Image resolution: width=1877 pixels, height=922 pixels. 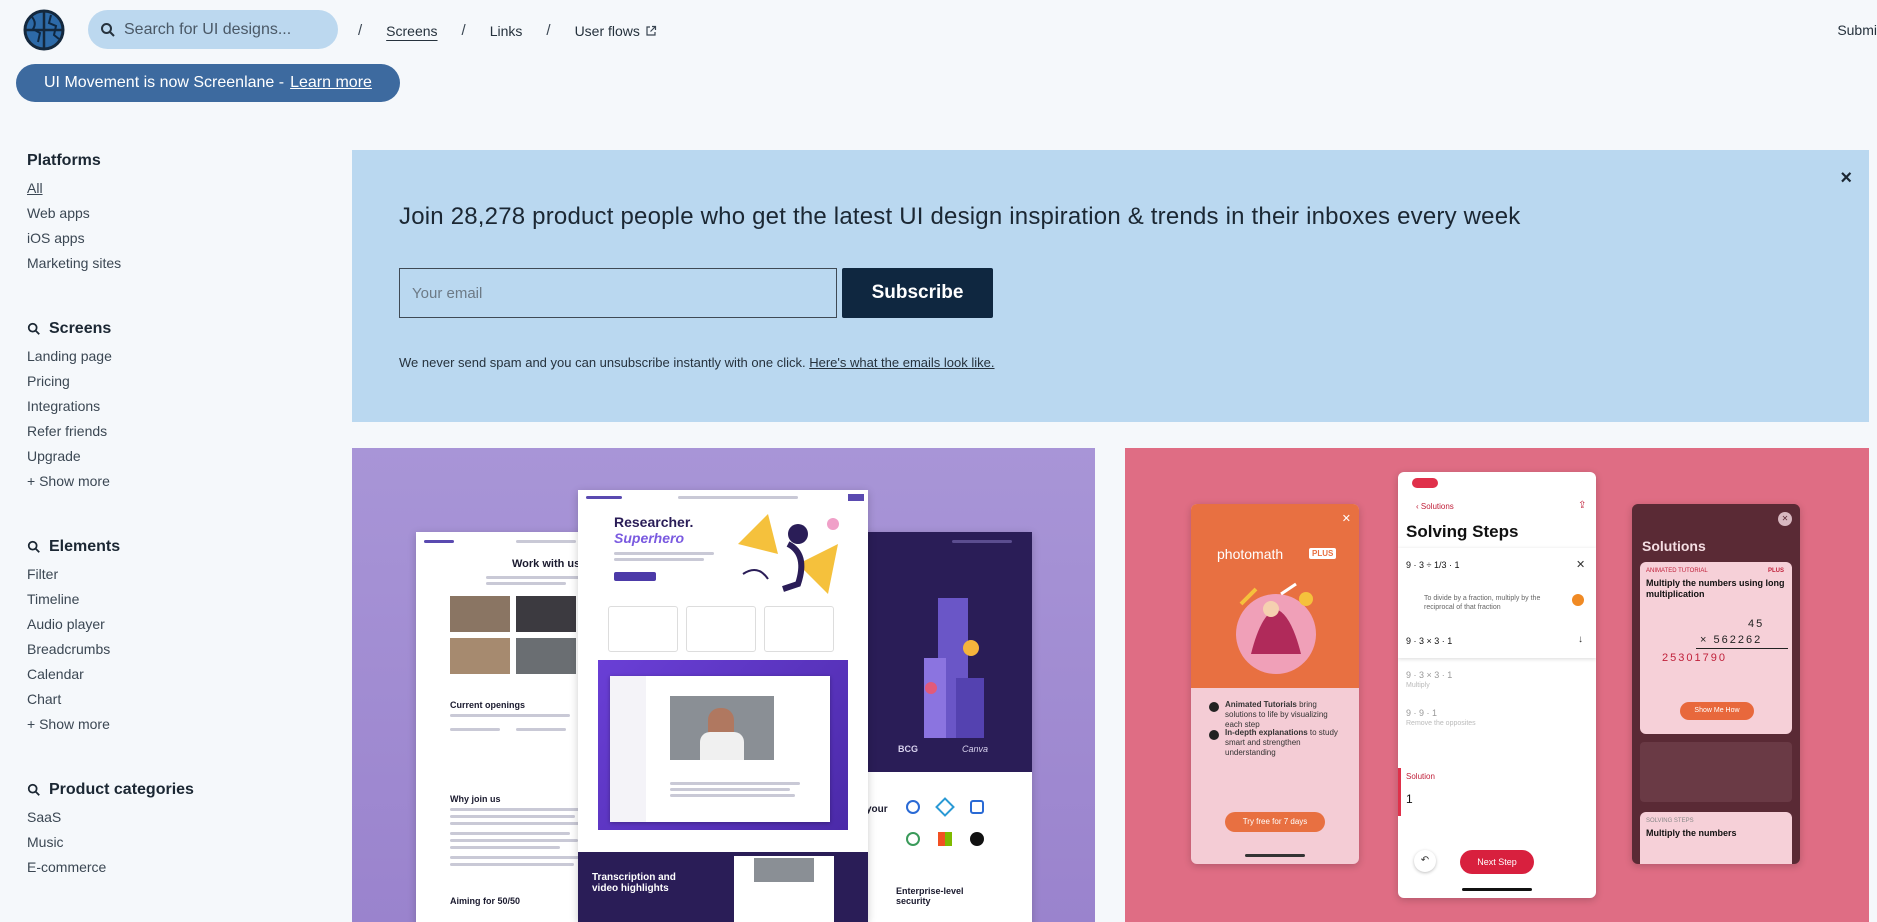 I want to click on solving-steps-title: Solving Steps, so click(x=1462, y=531).